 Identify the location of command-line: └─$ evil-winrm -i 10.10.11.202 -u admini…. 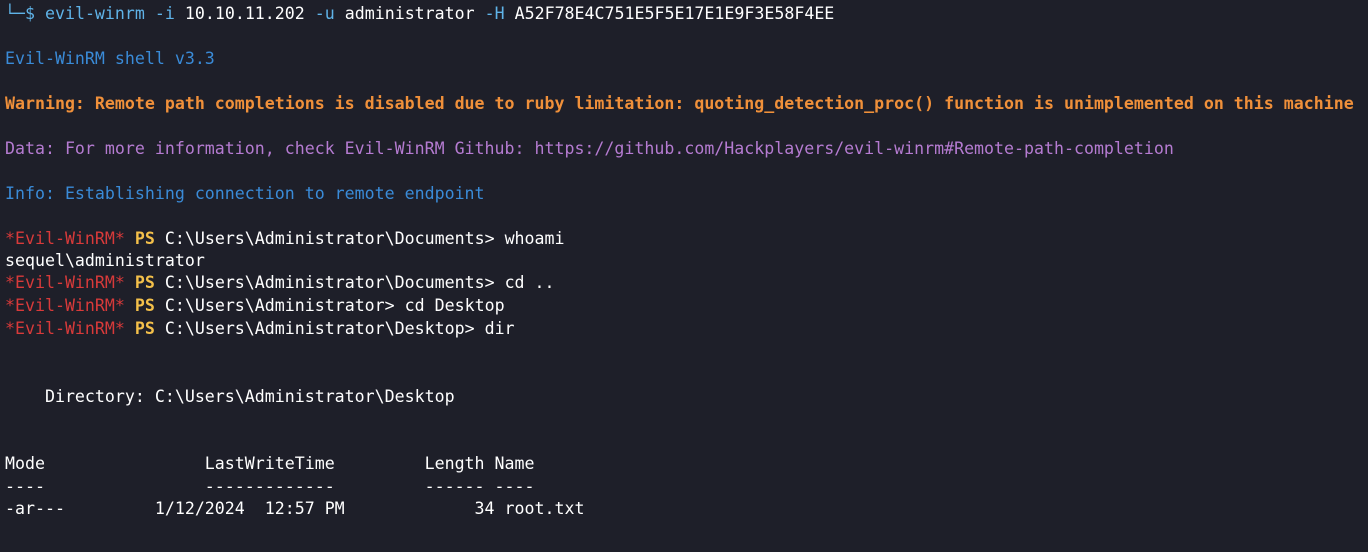
(419, 14).